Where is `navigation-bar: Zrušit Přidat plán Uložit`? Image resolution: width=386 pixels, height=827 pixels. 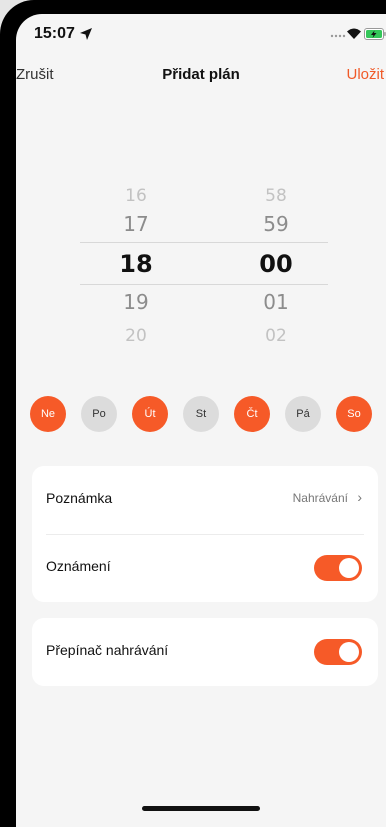 navigation-bar: Zrušit Přidat plán Uložit is located at coordinates (201, 78).